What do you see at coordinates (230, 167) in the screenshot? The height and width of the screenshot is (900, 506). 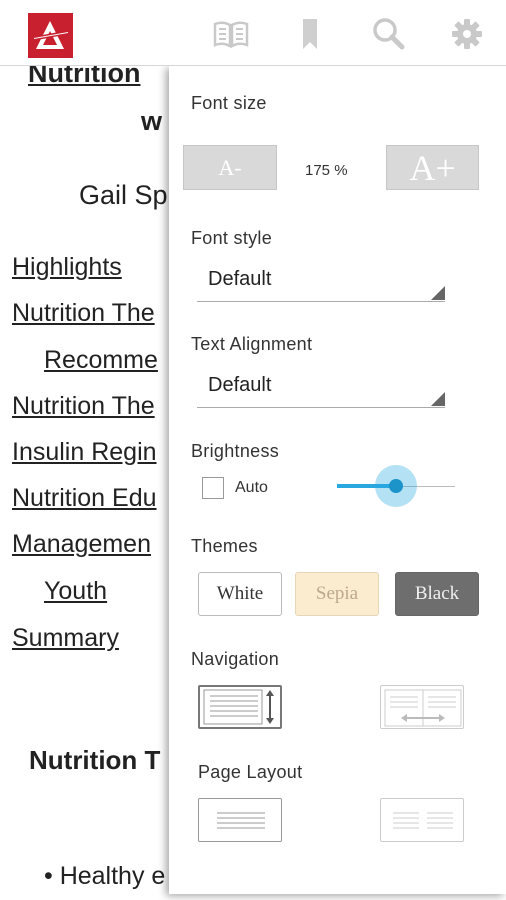 I see `font-size-decrease-button: A-` at bounding box center [230, 167].